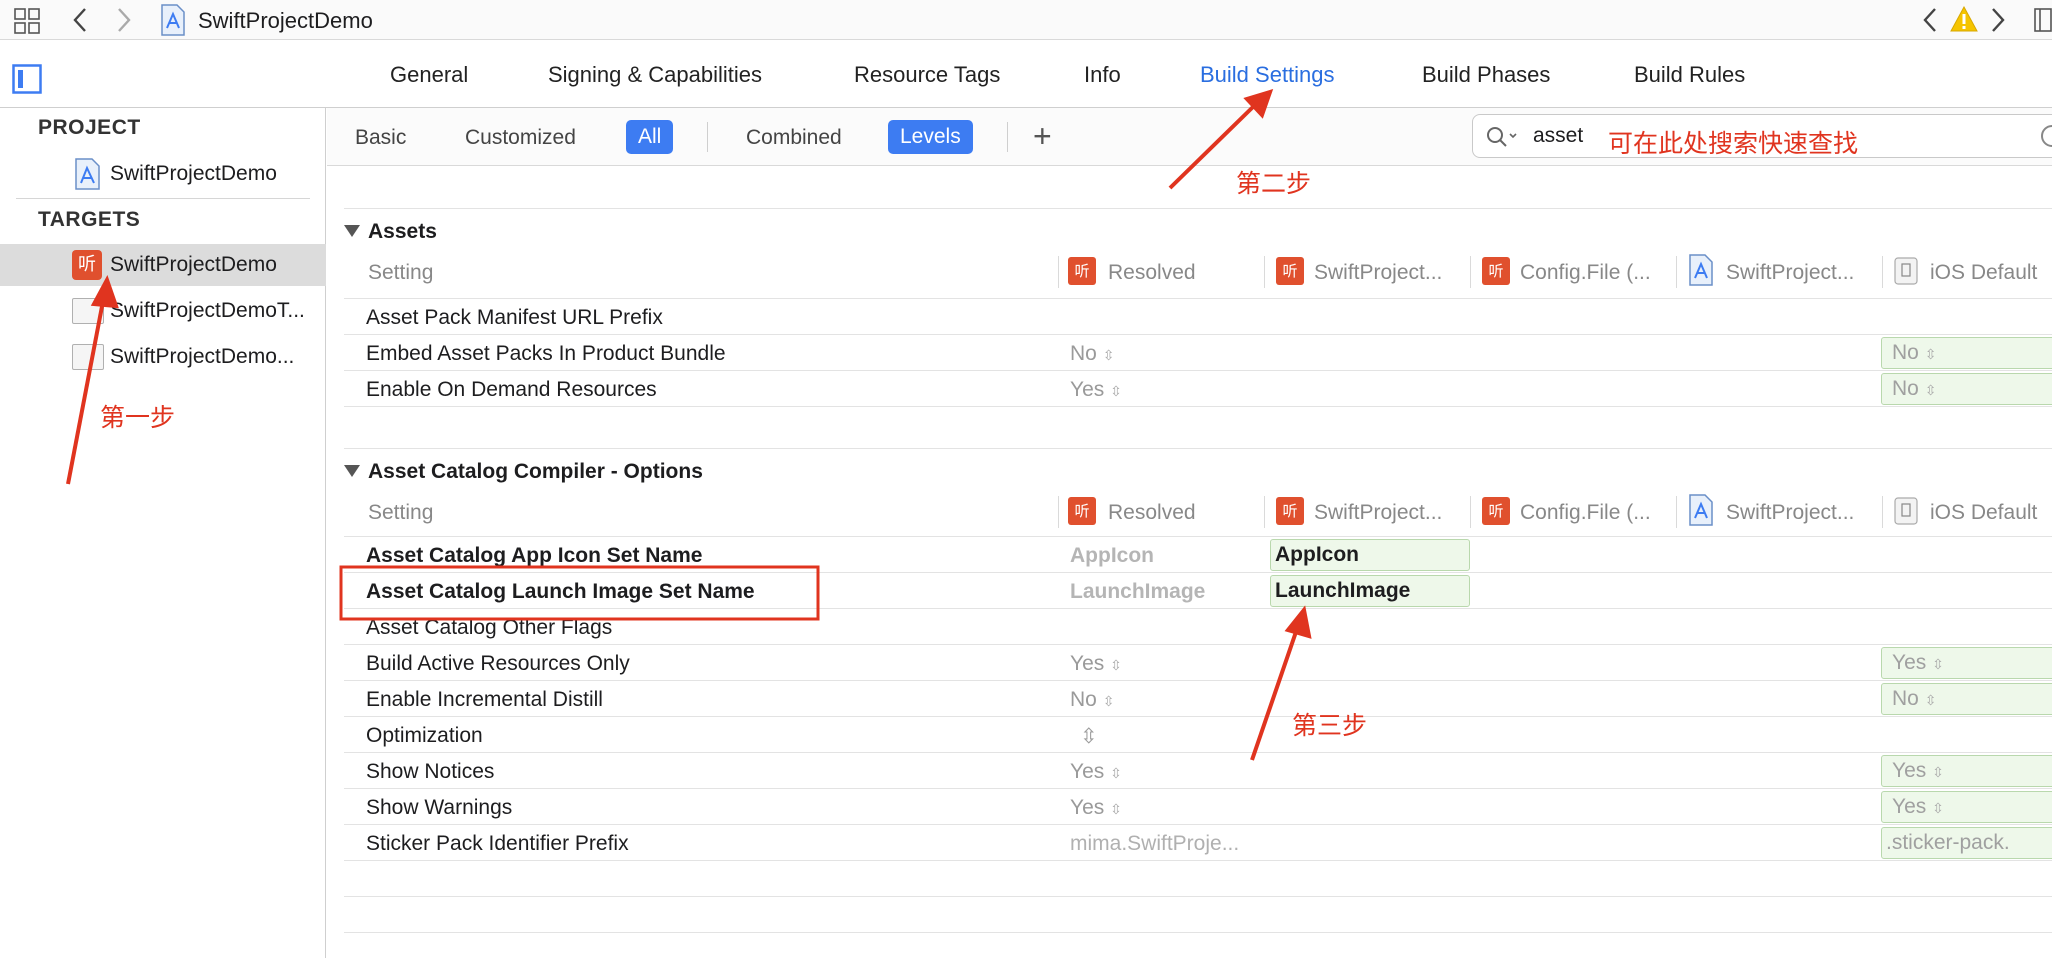 Image resolution: width=2052 pixels, height=958 pixels. Describe the element at coordinates (104, 292) in the screenshot. I see `step1-arrowhead` at that location.